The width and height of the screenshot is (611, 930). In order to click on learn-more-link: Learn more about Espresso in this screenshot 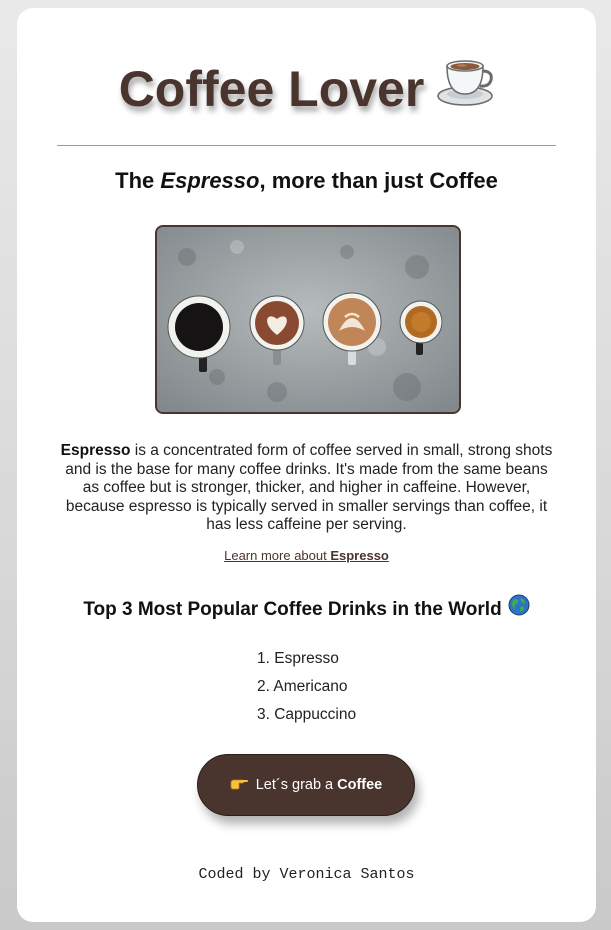, I will do `click(306, 555)`.